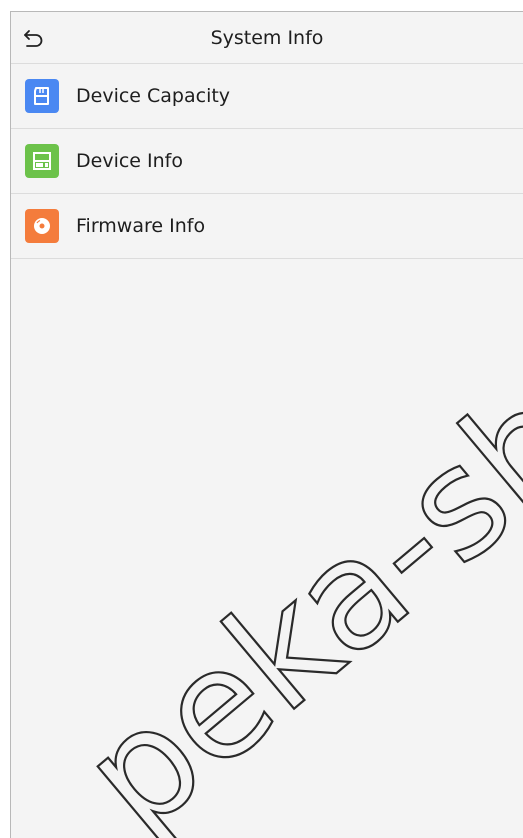 This screenshot has height=838, width=523. I want to click on sd-card-icon, so click(42, 96).